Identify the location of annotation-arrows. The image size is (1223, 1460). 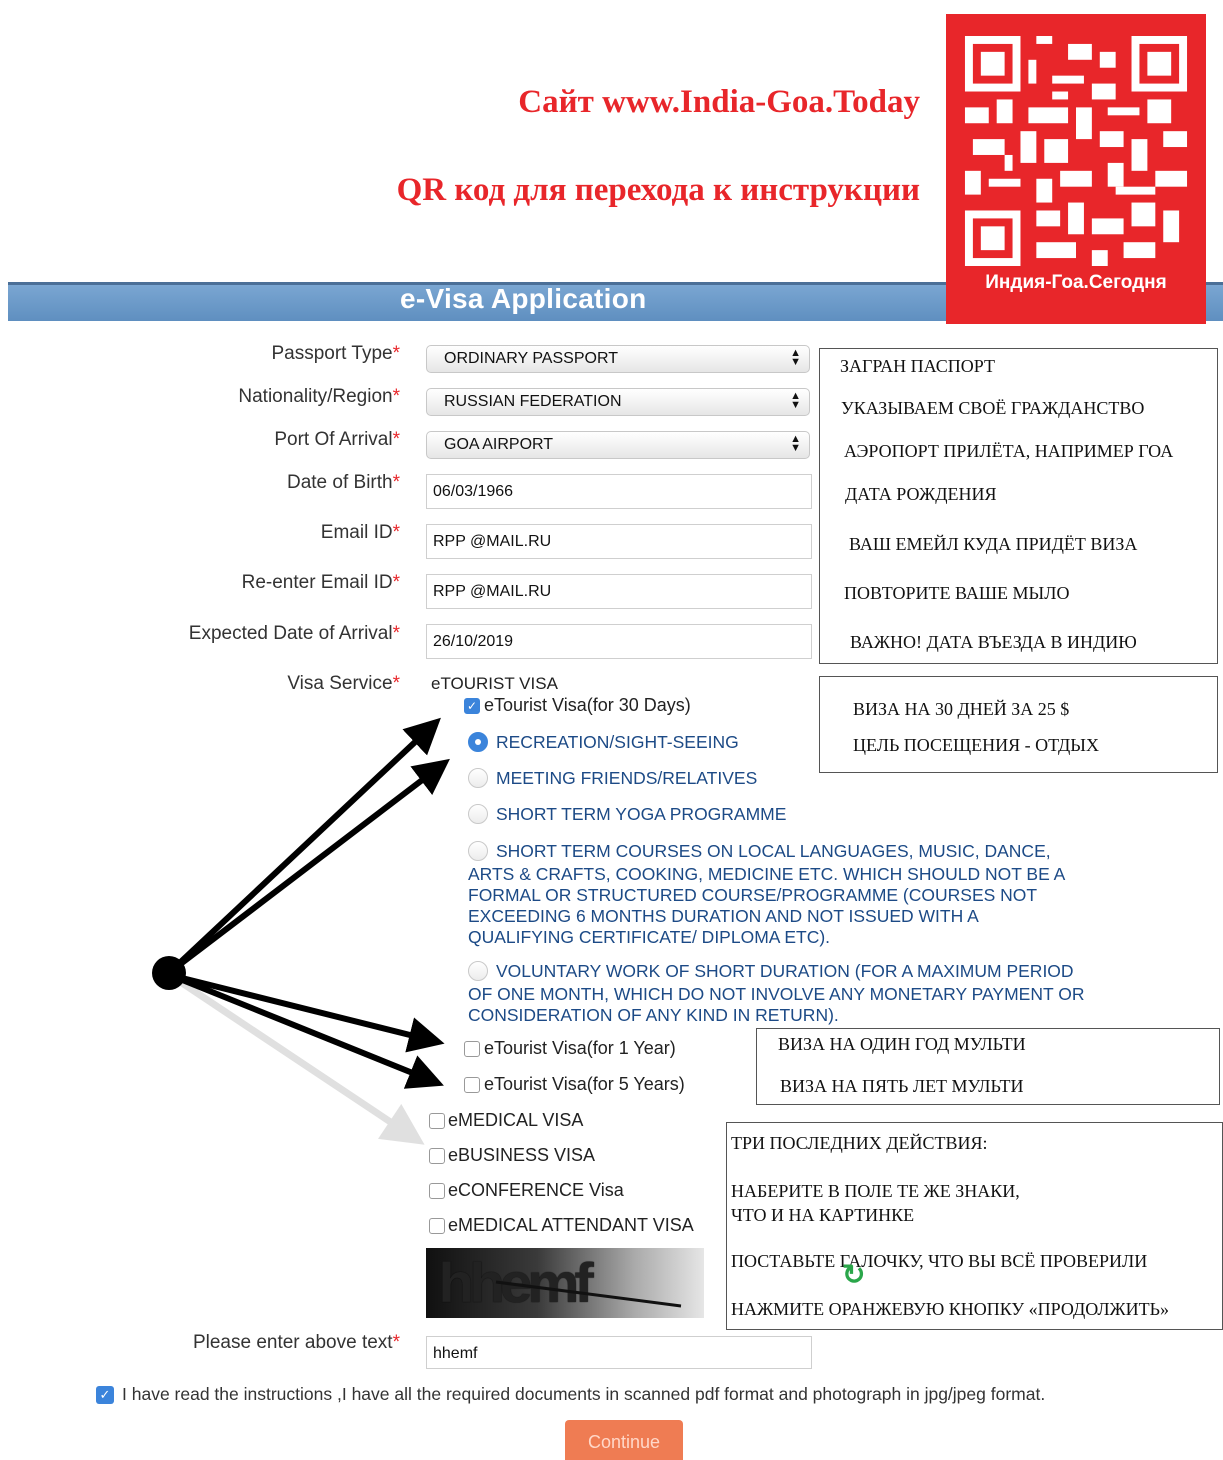
(301, 931).